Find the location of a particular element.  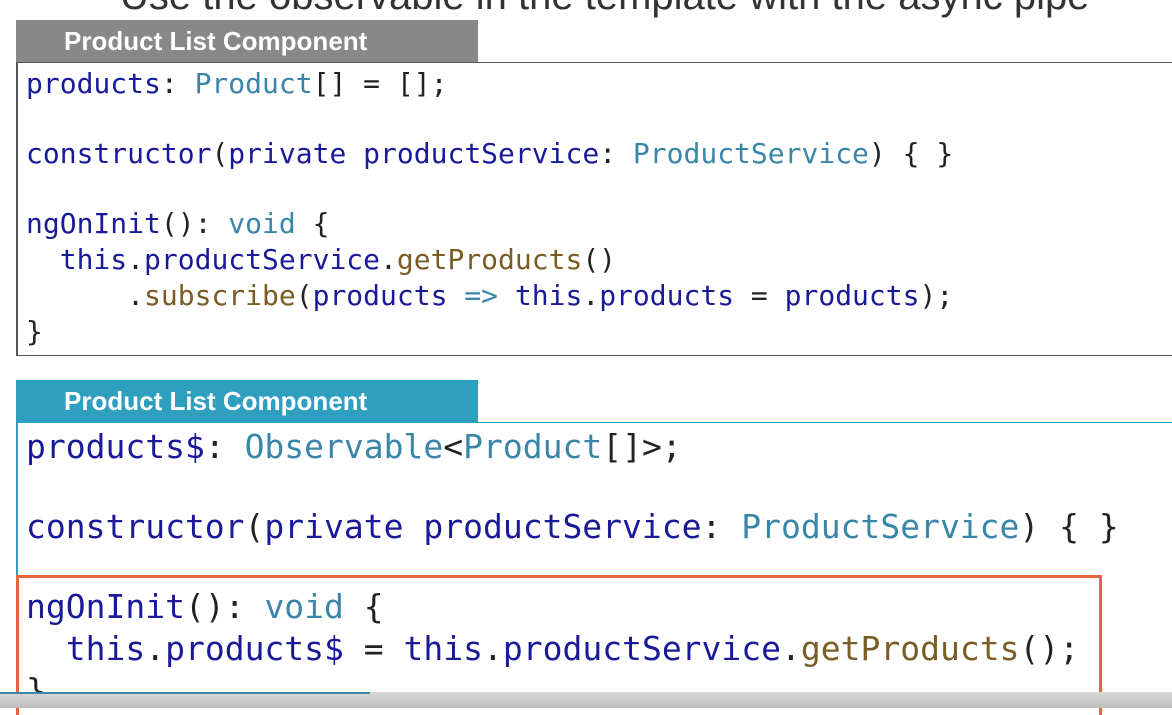

code-token: } is located at coordinates (34, 331).